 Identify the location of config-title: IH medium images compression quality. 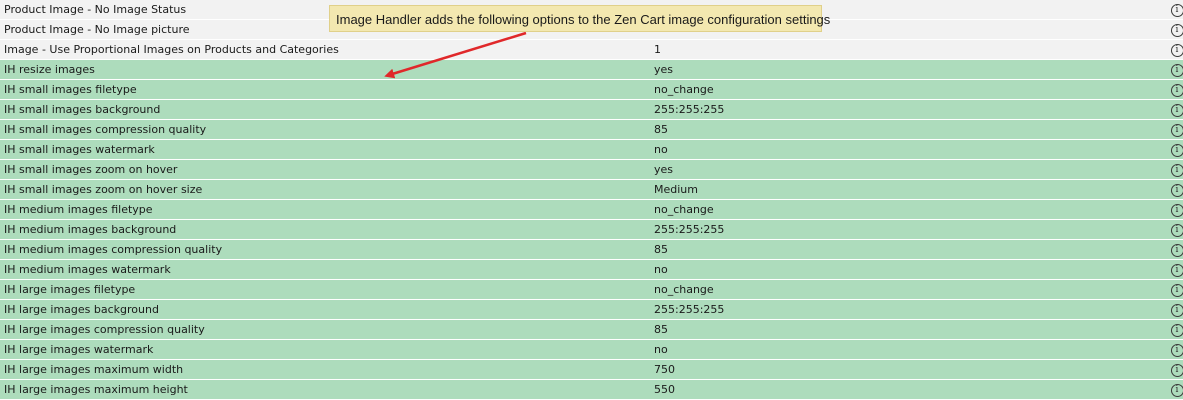
(325, 249).